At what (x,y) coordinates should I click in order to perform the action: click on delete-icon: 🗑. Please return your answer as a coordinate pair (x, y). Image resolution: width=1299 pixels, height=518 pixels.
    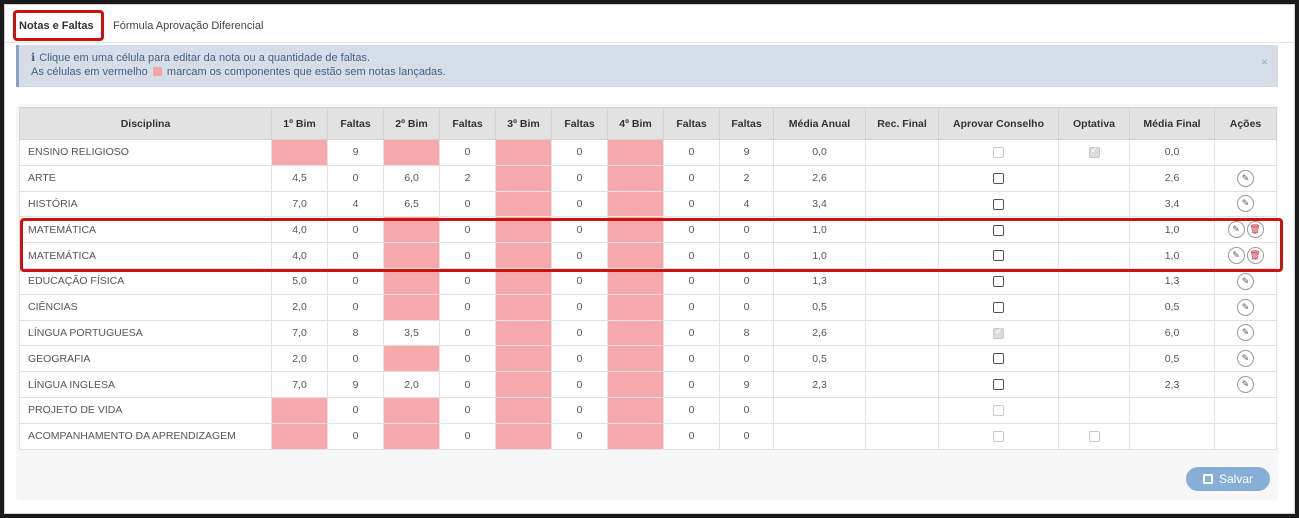
    Looking at the image, I should click on (1255, 230).